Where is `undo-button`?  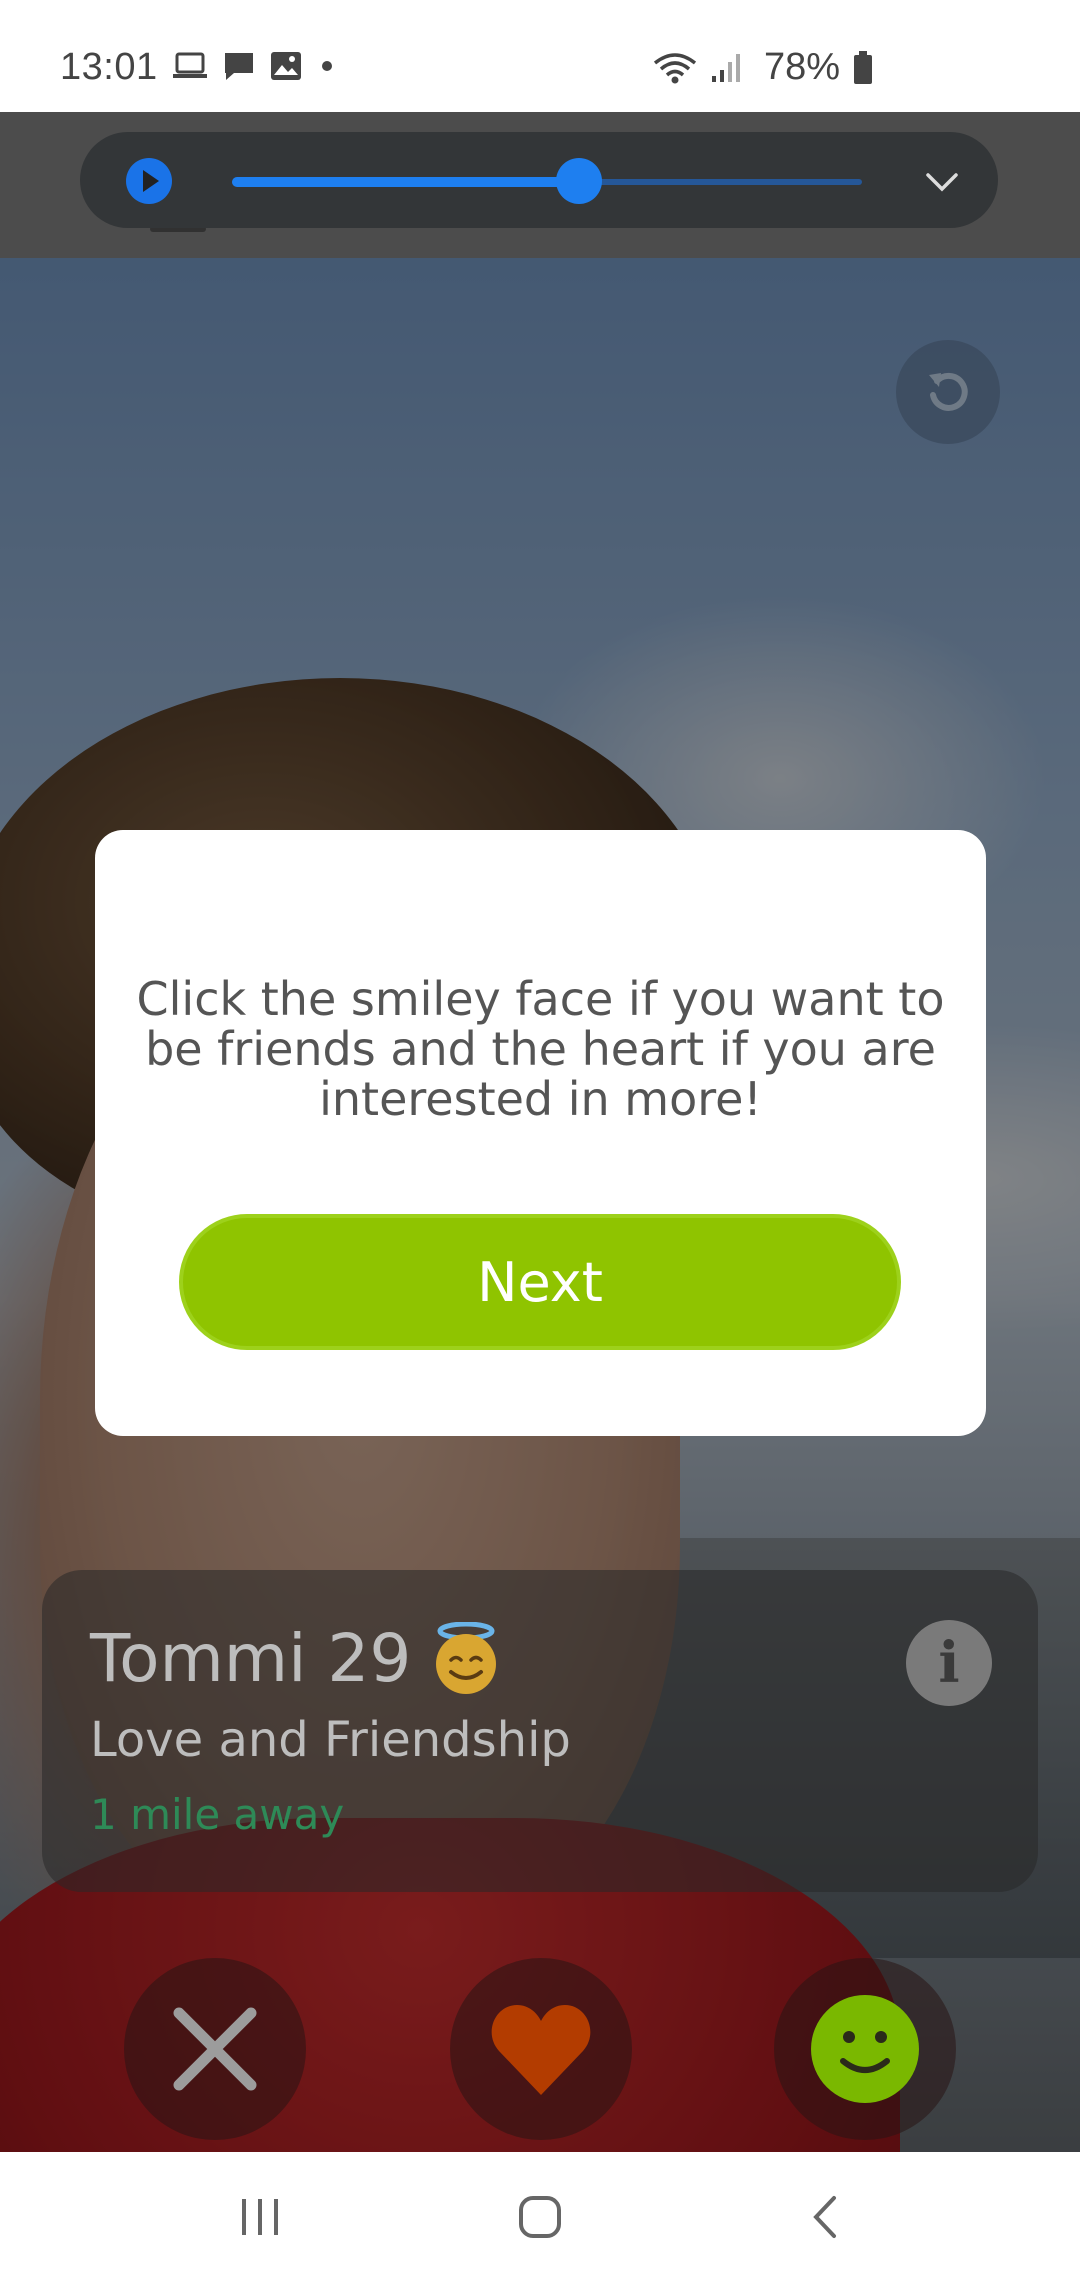 undo-button is located at coordinates (948, 392).